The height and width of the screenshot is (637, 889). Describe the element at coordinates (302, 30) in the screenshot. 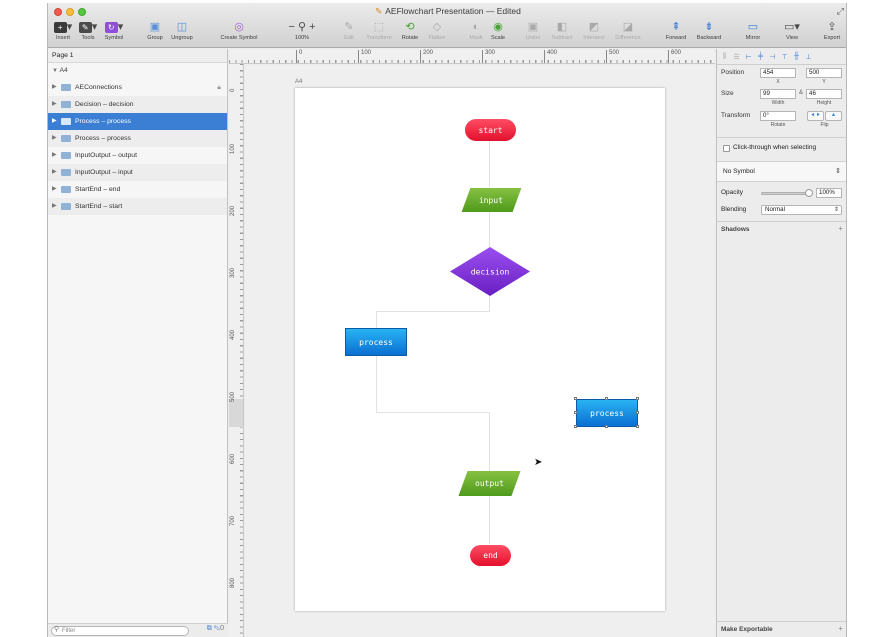

I see `zoom-control: − ⚲ + 100%` at that location.